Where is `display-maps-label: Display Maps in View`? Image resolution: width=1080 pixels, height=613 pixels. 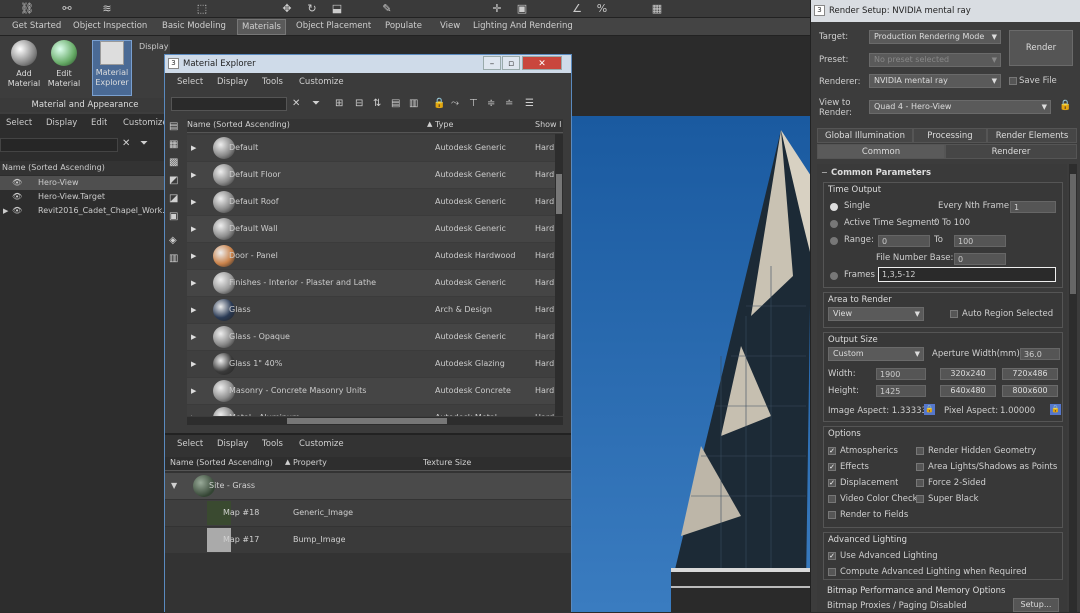
display-maps-label: Display Maps in View is located at coordinates (154, 46).